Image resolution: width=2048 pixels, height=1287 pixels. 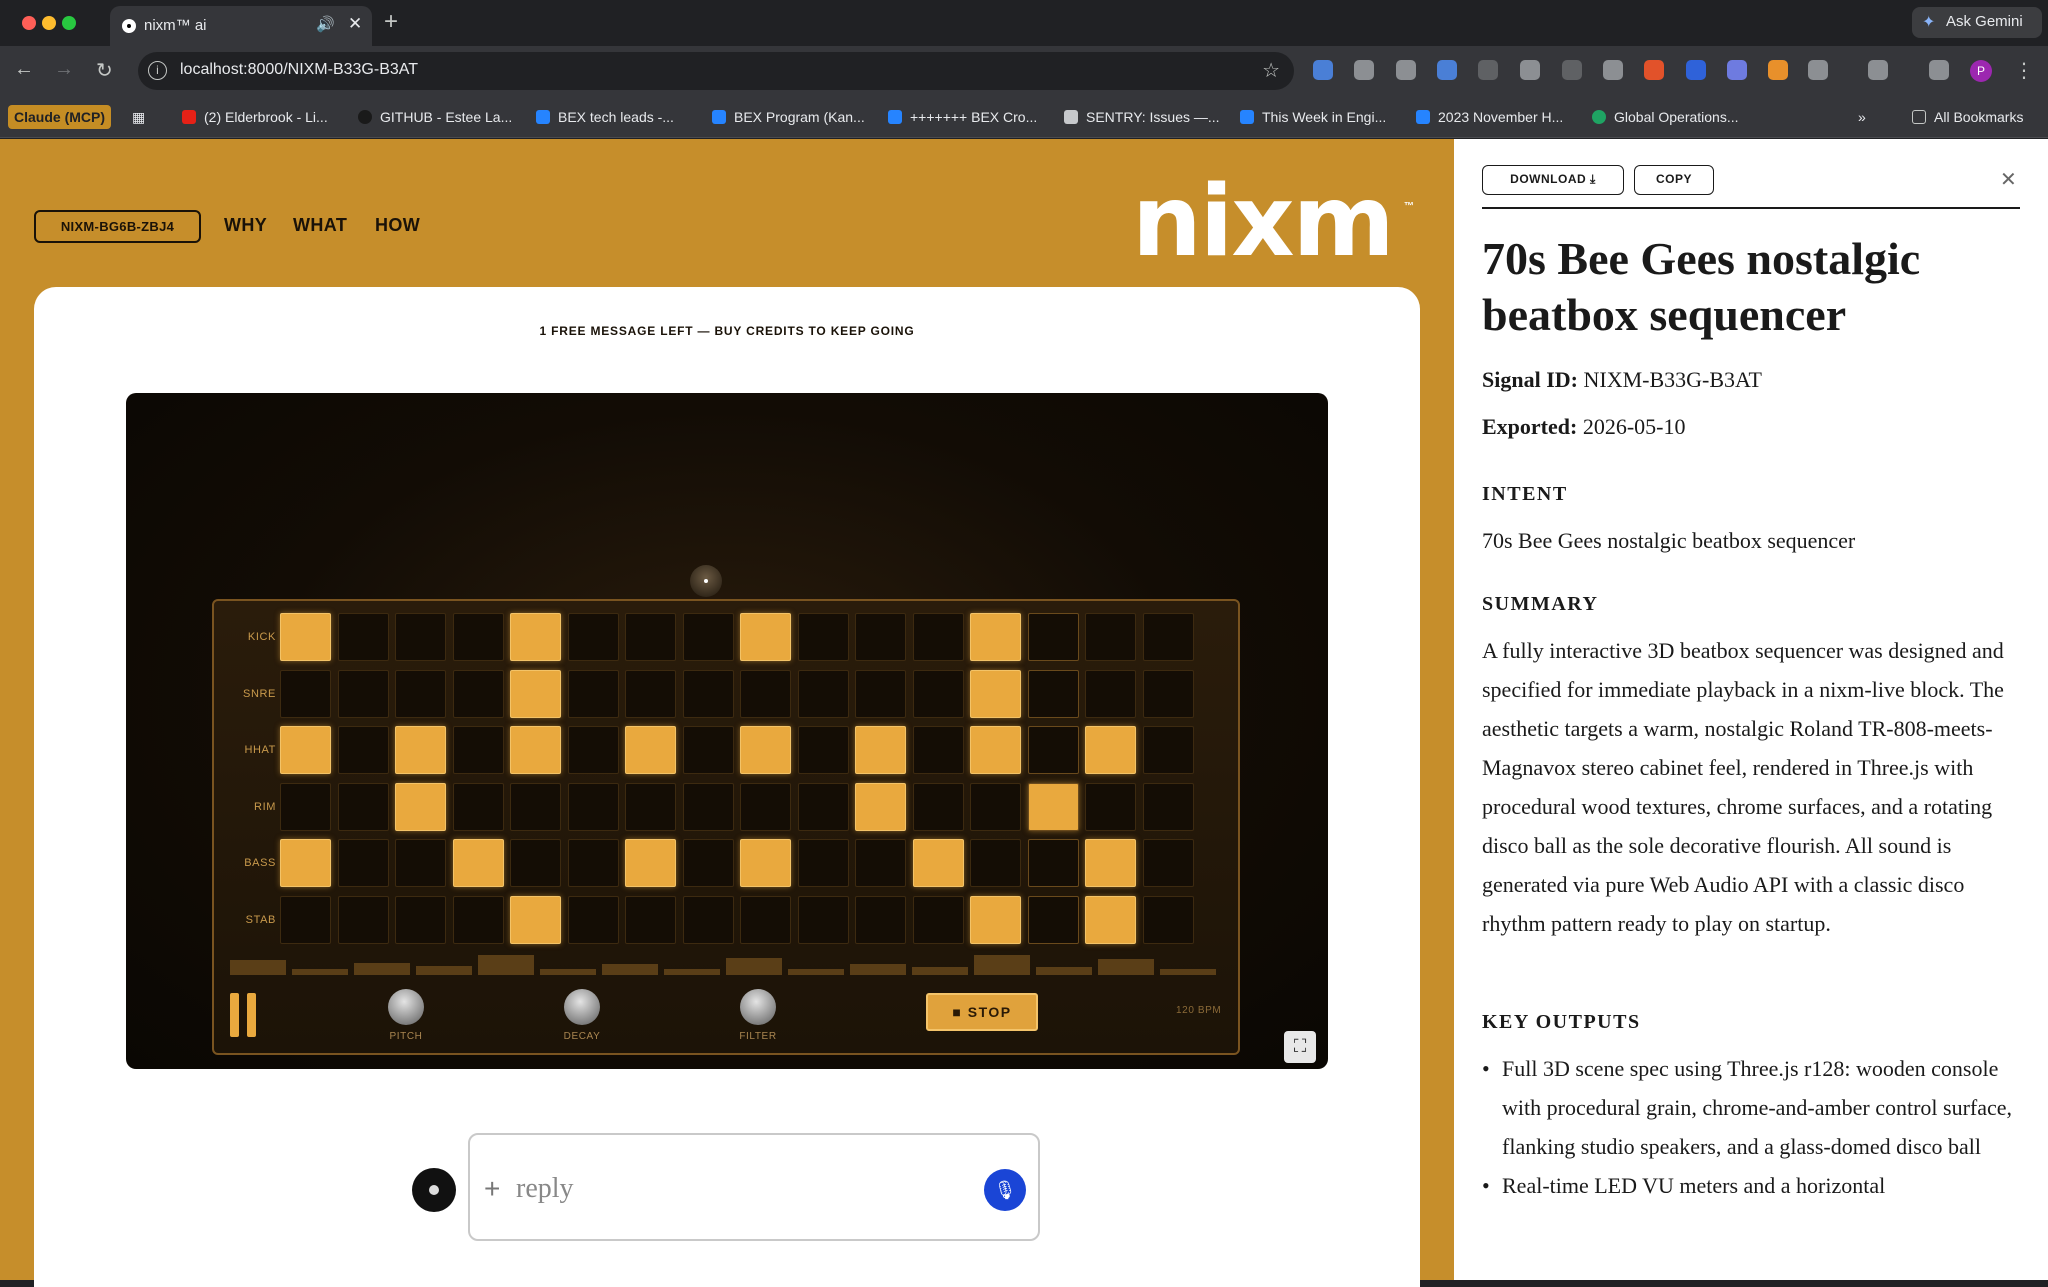 What do you see at coordinates (2024, 70) in the screenshot?
I see `browser-menu-icon: ⋮` at bounding box center [2024, 70].